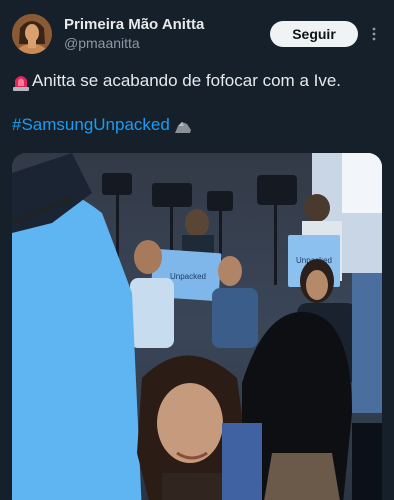 The height and width of the screenshot is (500, 394). I want to click on more-options-icon, so click(374, 34).